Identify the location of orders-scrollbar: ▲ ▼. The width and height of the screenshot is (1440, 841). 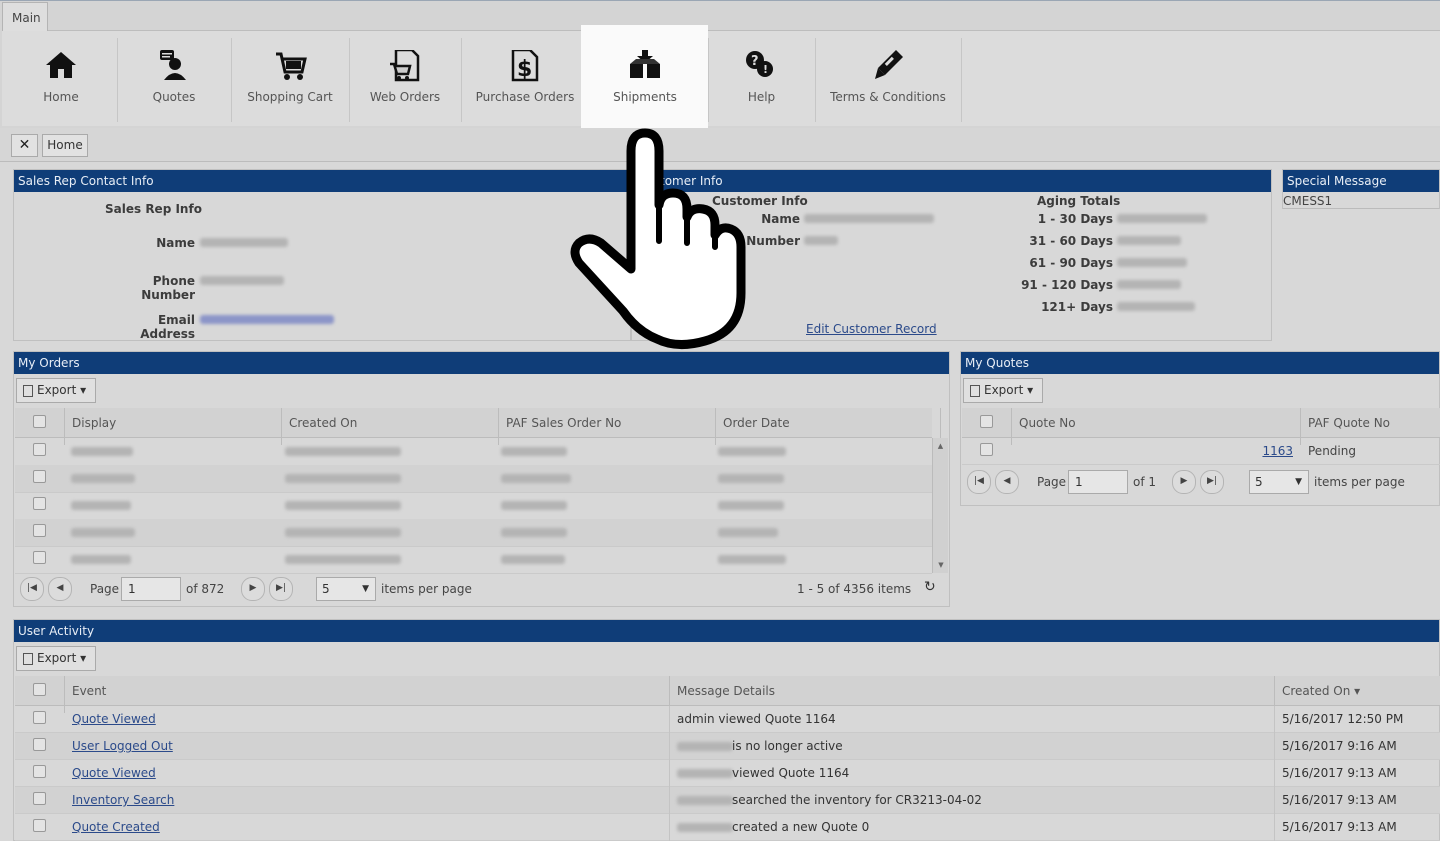
(940, 505).